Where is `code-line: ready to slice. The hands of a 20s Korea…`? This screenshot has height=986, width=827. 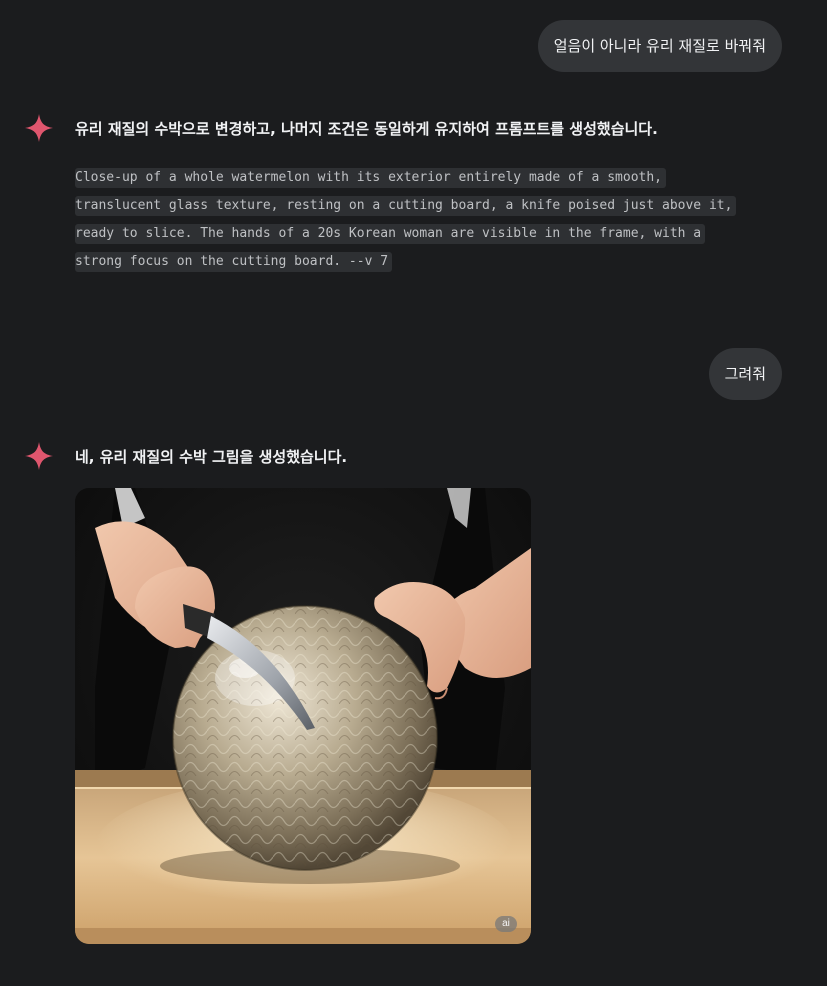 code-line: ready to slice. The hands of a 20s Korea… is located at coordinates (390, 234).